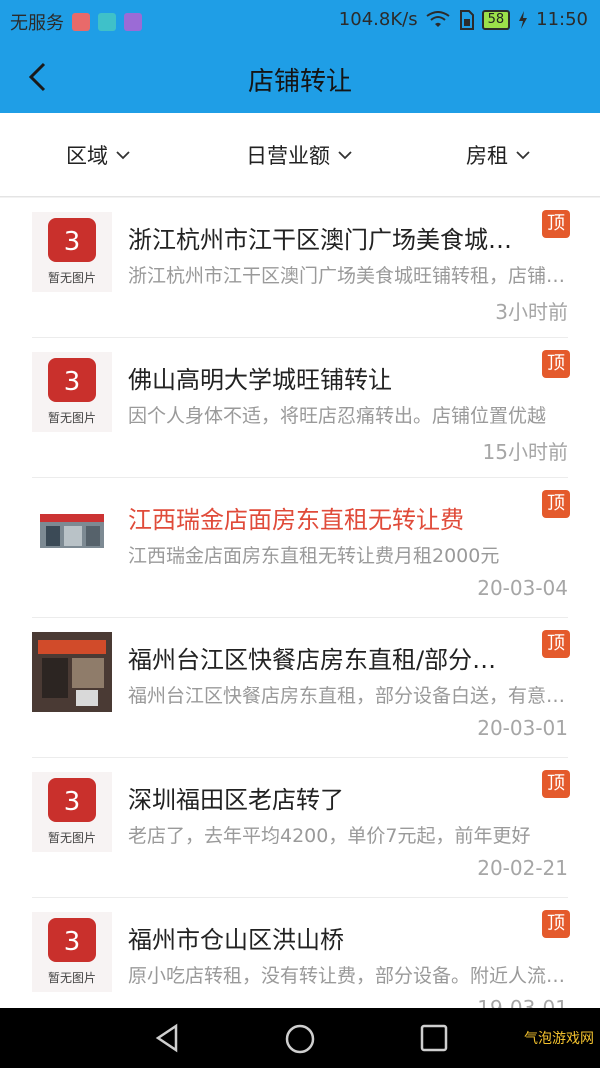  What do you see at coordinates (236, 800) in the screenshot?
I see `listing-title: 深圳福田区老店转了` at bounding box center [236, 800].